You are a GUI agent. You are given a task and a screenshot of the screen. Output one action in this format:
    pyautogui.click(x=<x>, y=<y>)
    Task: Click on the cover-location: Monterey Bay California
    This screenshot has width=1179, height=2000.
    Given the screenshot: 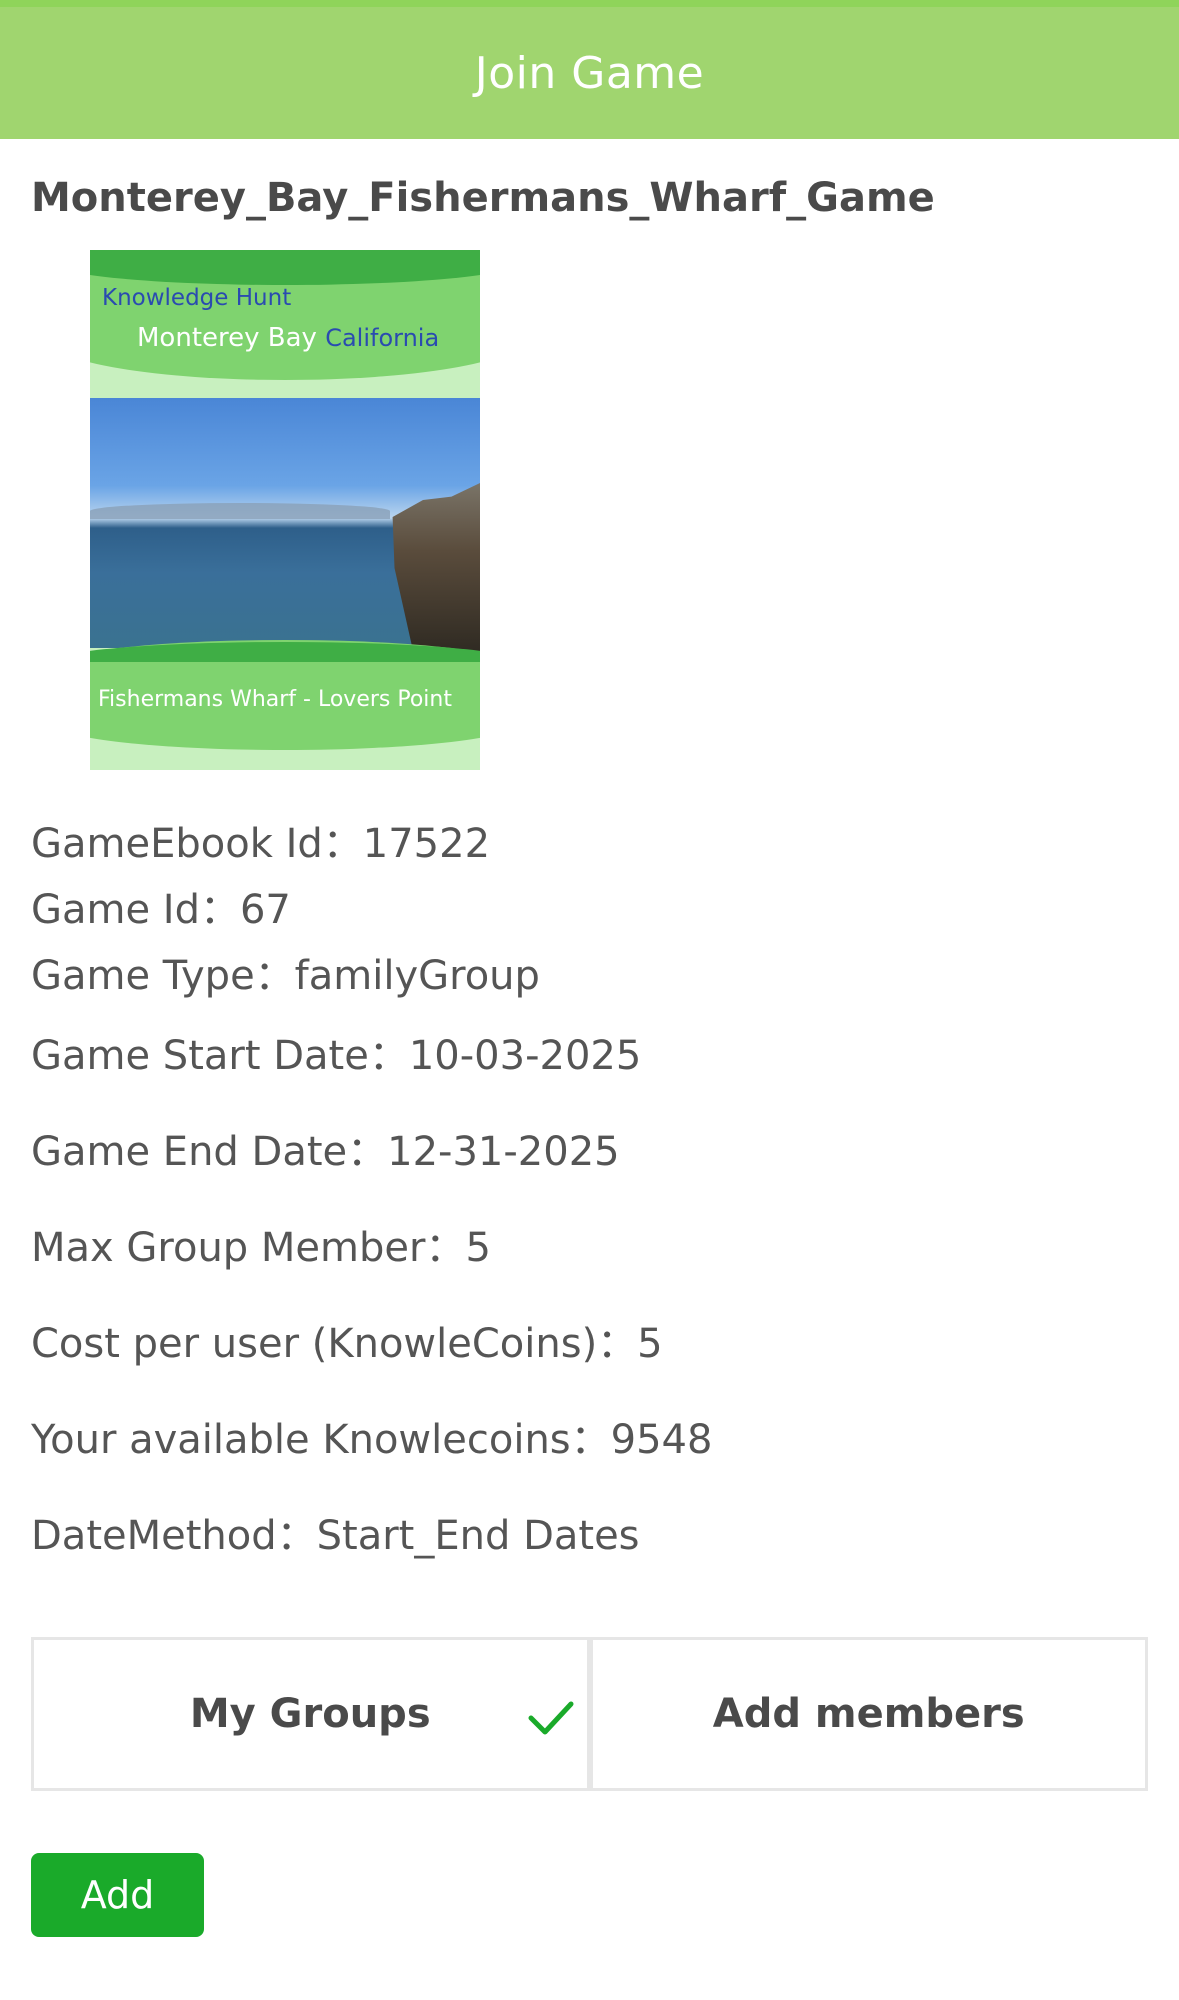 What is the action you would take?
    pyautogui.click(x=288, y=338)
    